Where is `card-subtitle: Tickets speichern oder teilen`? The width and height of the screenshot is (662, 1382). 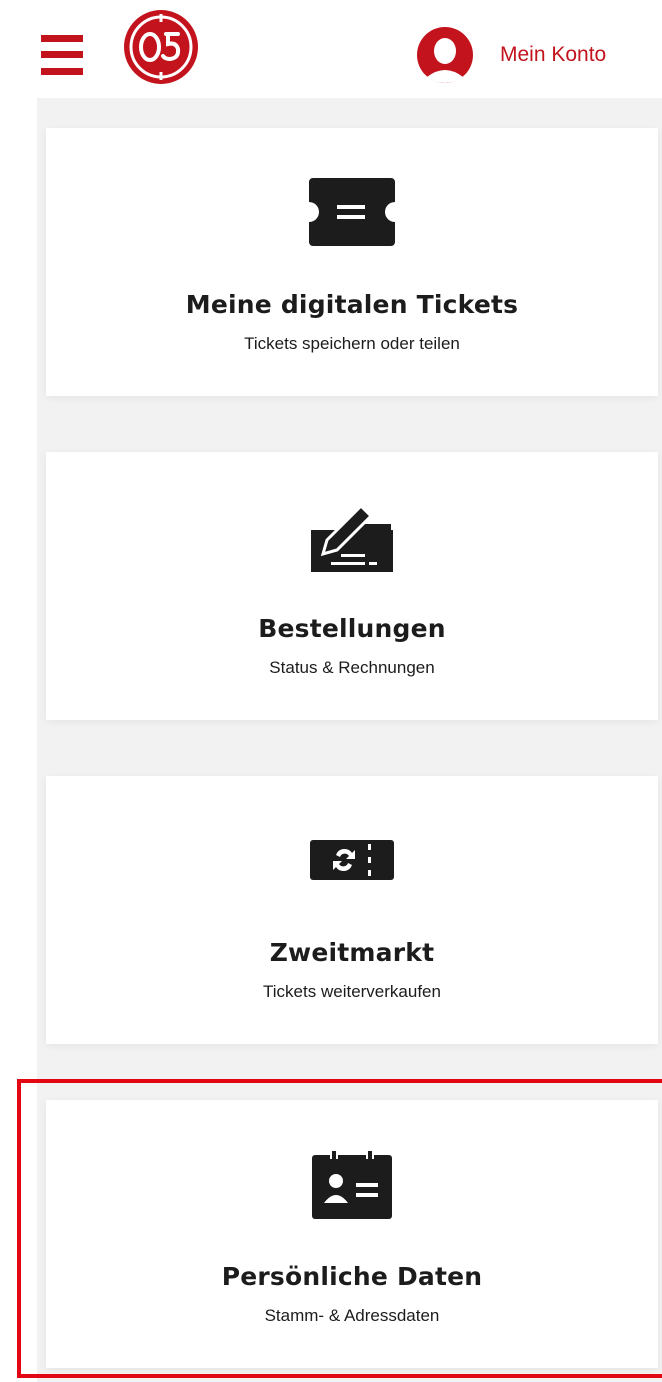
card-subtitle: Tickets speichern oder teilen is located at coordinates (352, 343).